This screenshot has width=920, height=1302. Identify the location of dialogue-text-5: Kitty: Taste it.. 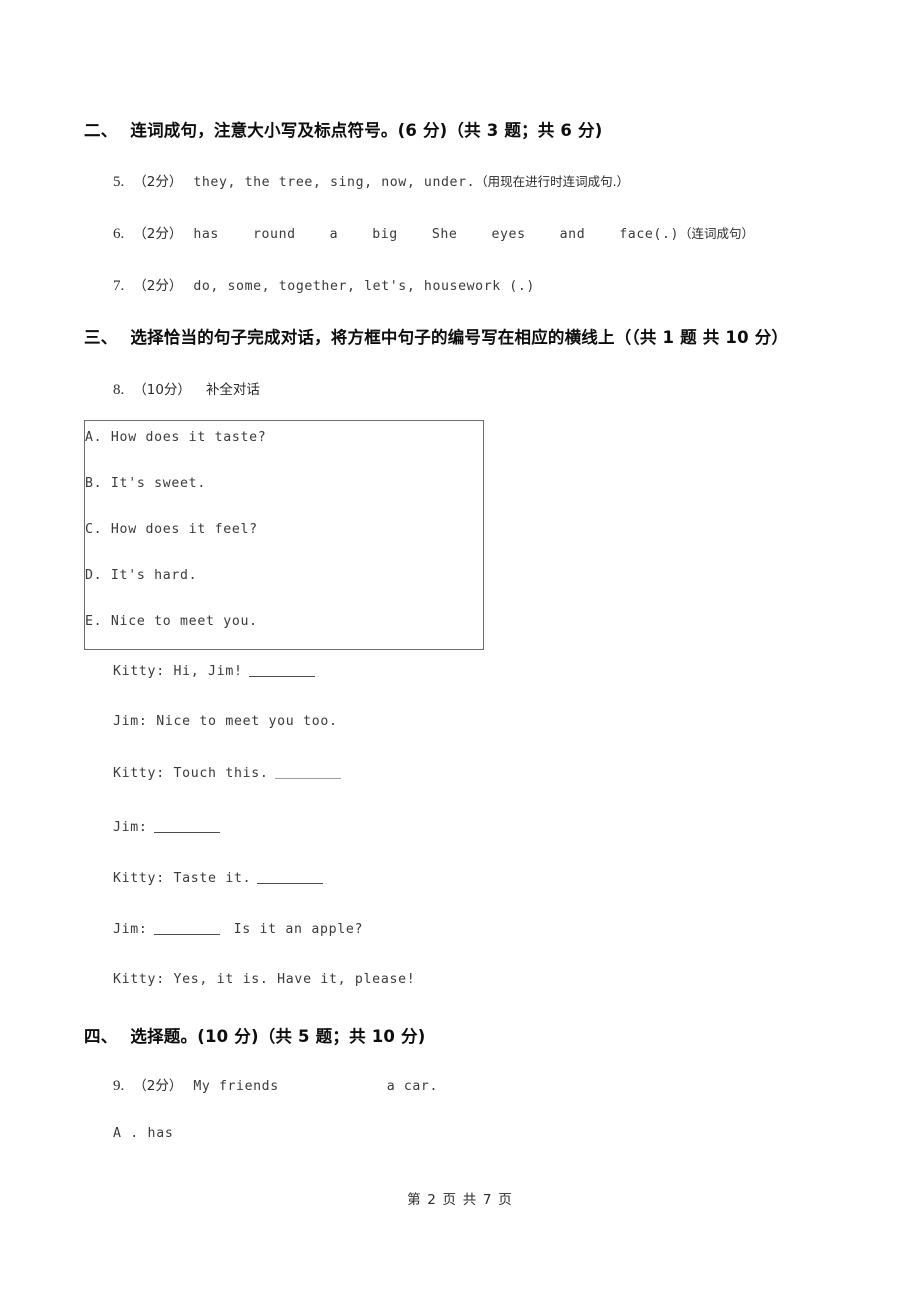
(182, 878).